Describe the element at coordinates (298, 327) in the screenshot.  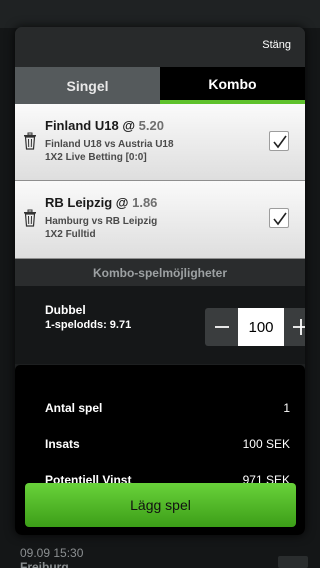
I see `plus-icon` at that location.